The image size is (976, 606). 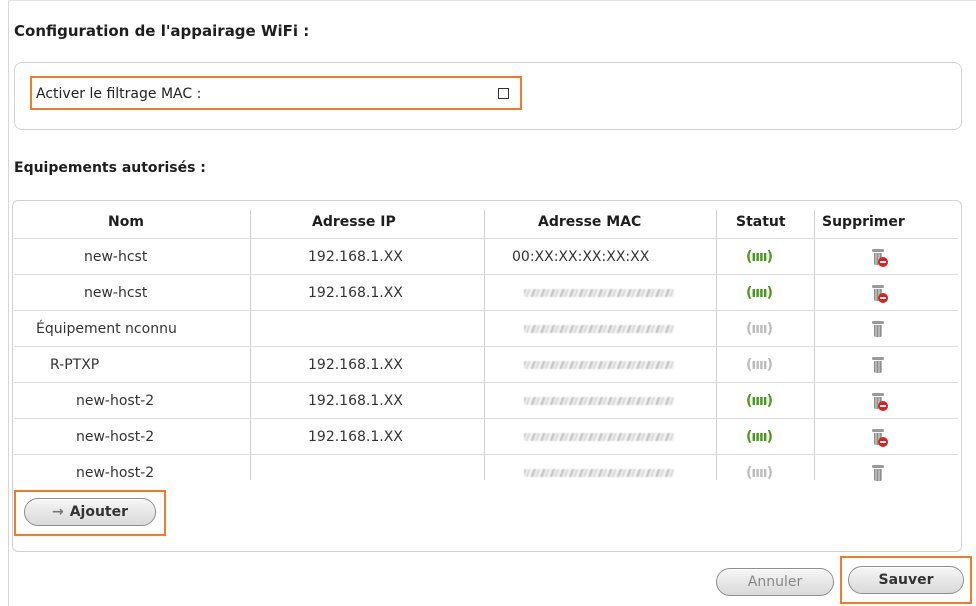 I want to click on save-button: Sauver, so click(x=906, y=580).